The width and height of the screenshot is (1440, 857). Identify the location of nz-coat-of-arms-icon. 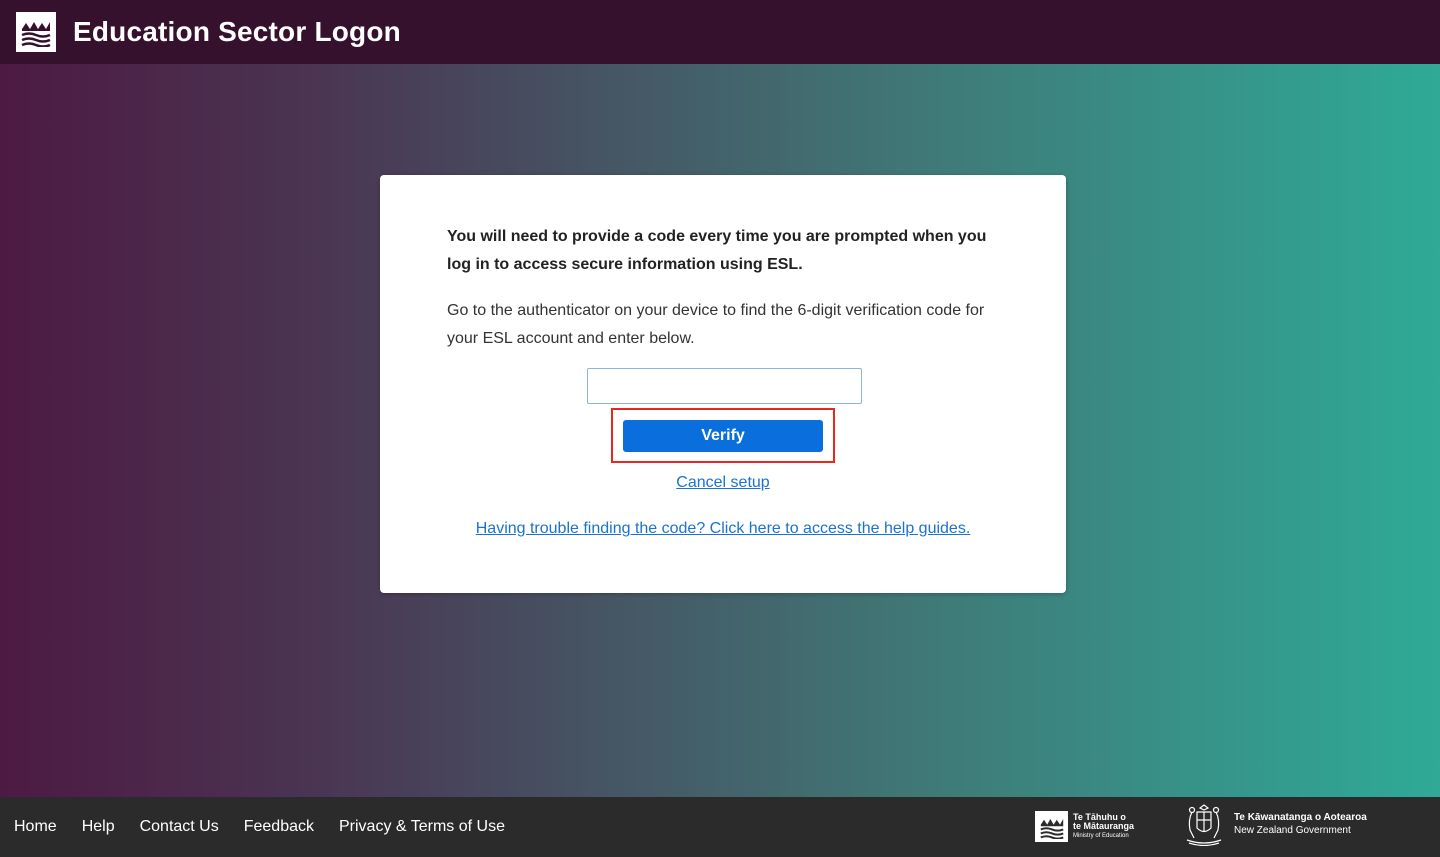
(1204, 825).